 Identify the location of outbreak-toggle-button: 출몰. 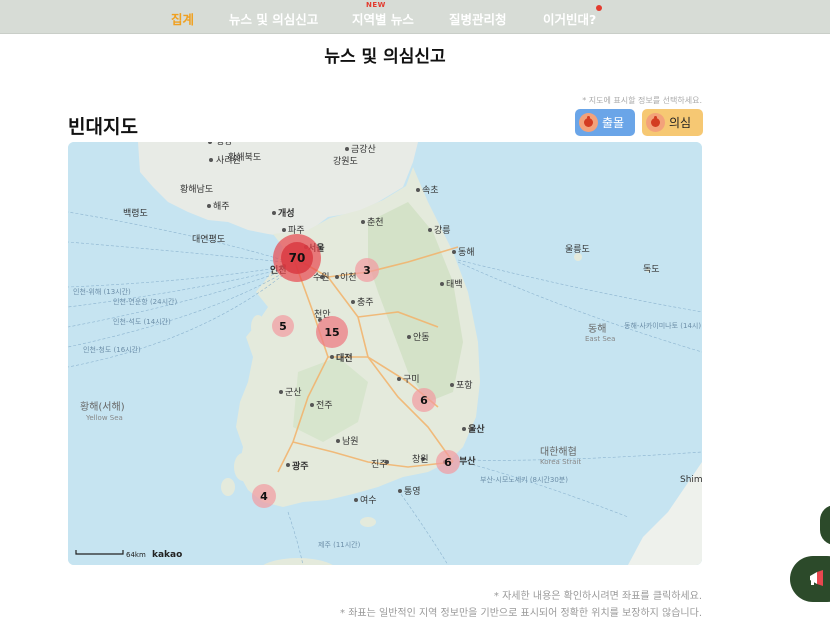
(605, 122).